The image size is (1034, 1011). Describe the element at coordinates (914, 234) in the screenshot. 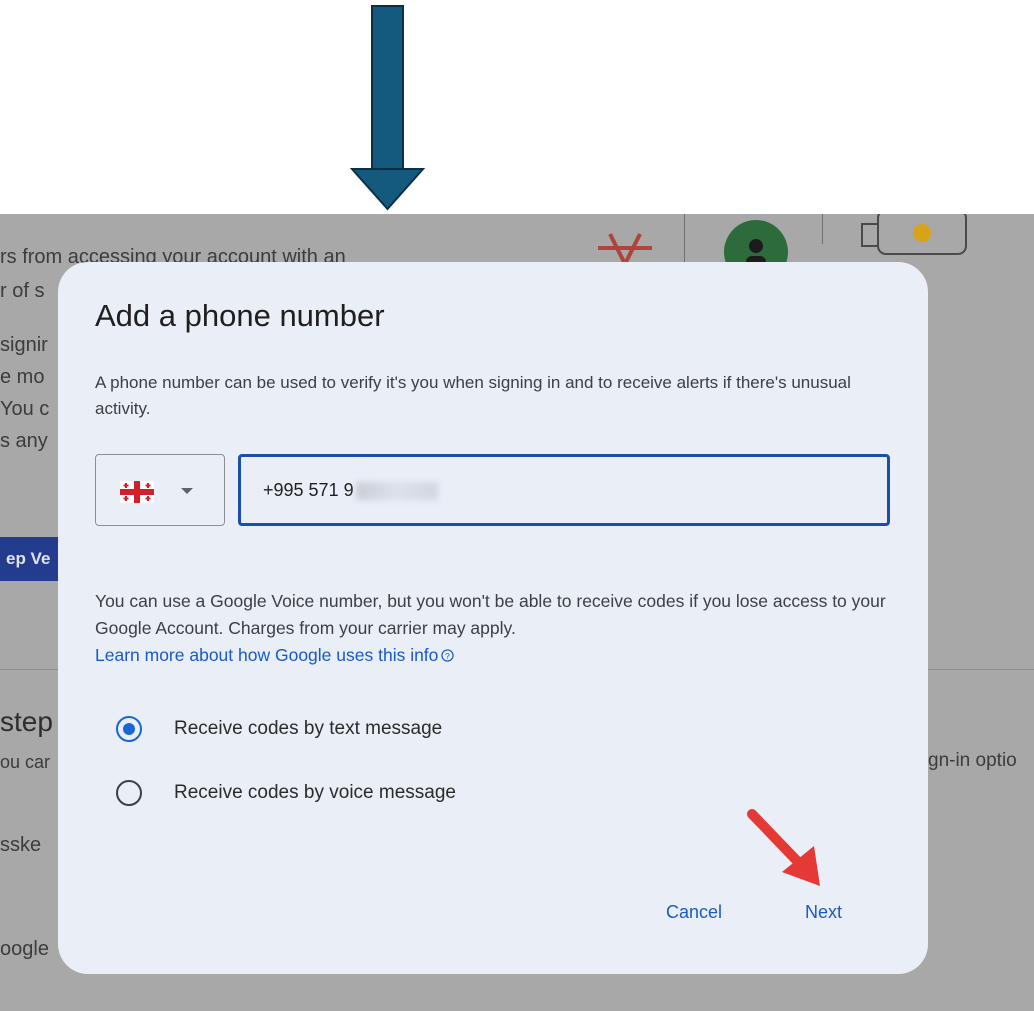

I see `device-icon` at that location.